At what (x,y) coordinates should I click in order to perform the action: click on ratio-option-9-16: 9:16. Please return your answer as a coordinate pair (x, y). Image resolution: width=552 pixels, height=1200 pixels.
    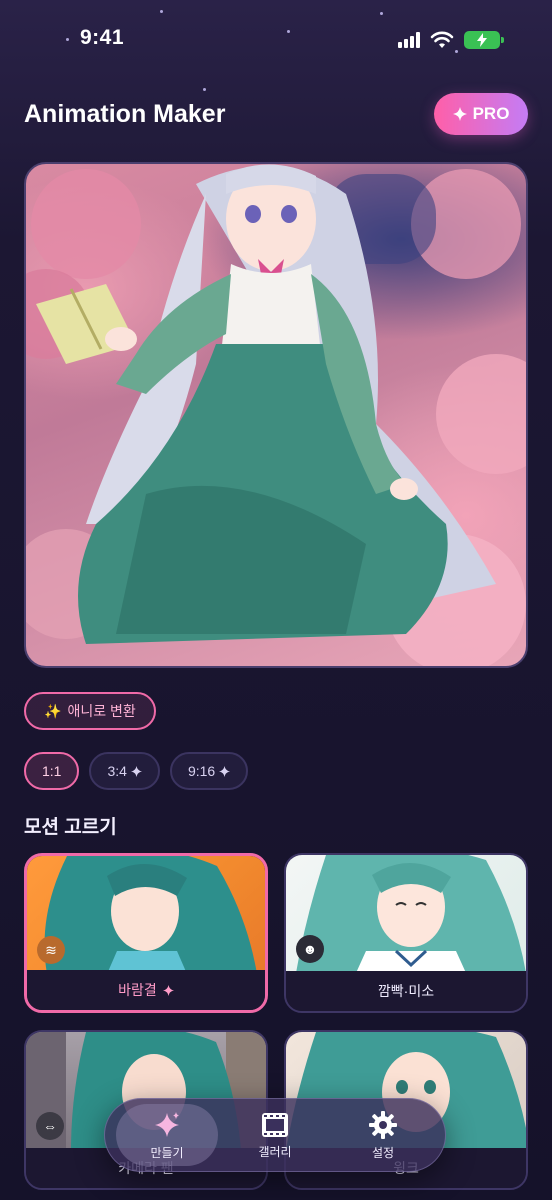
    Looking at the image, I should click on (209, 771).